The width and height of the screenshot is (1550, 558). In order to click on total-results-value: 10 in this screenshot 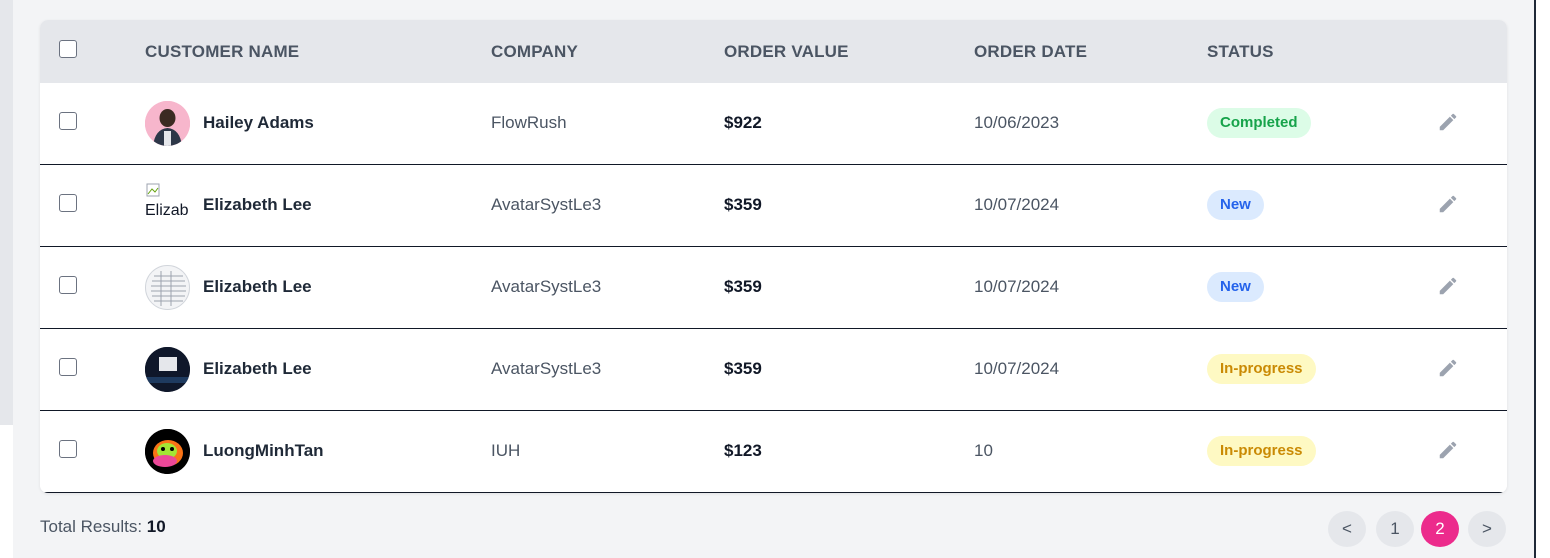, I will do `click(156, 526)`.